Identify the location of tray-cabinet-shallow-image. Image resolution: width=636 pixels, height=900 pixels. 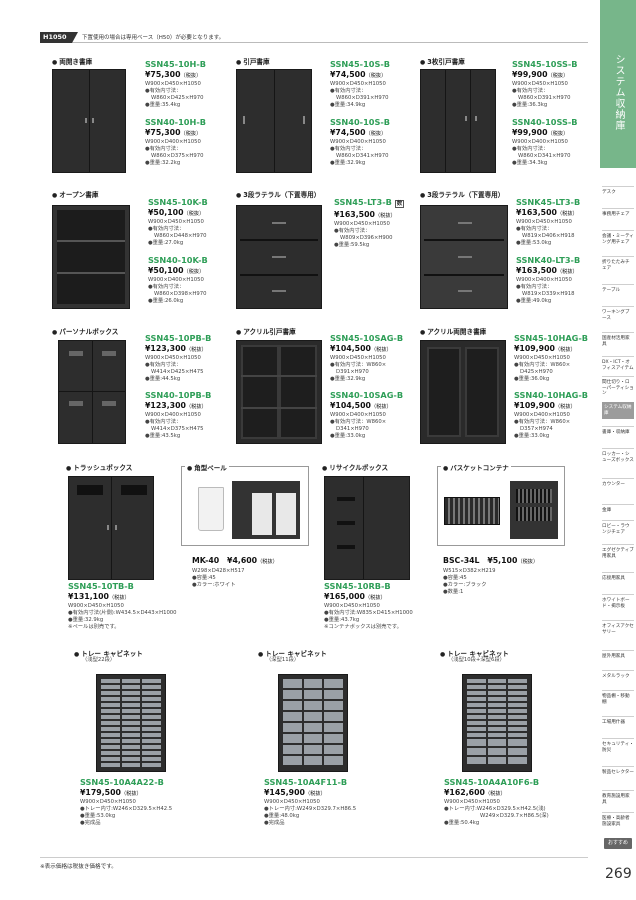
(131, 723).